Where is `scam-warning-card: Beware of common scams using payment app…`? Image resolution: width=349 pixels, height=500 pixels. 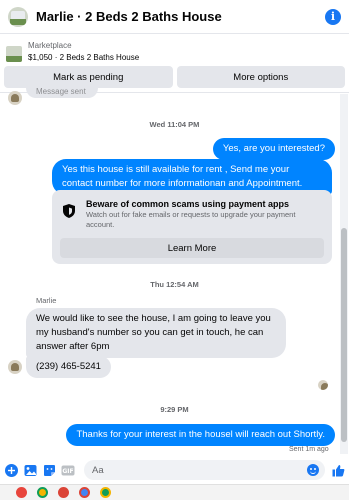
scam-warning-card: Beware of common scams using payment app… is located at coordinates (192, 227).